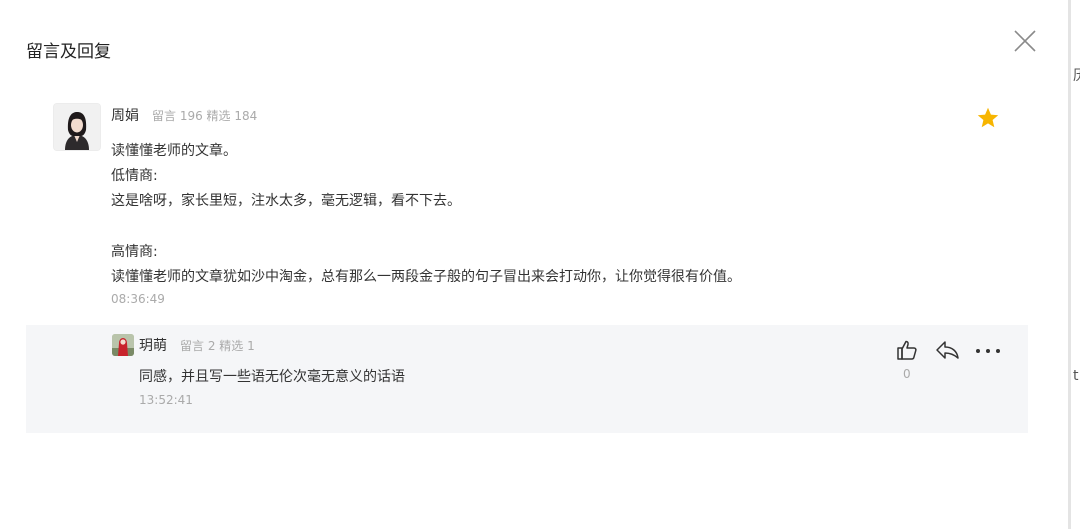 Image resolution: width=1080 pixels, height=529 pixels. I want to click on dialog-title: 留言及回复, so click(68, 52).